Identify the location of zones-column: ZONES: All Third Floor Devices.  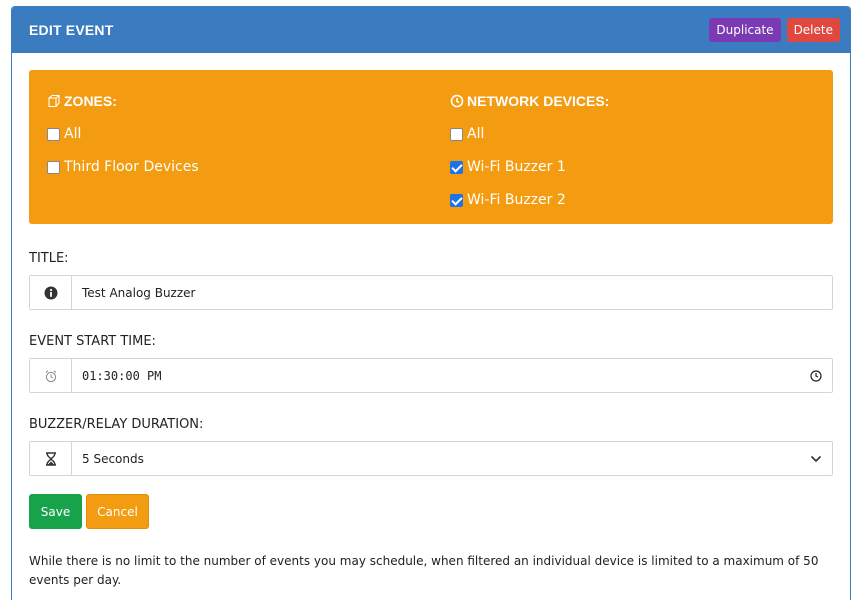
(123, 134).